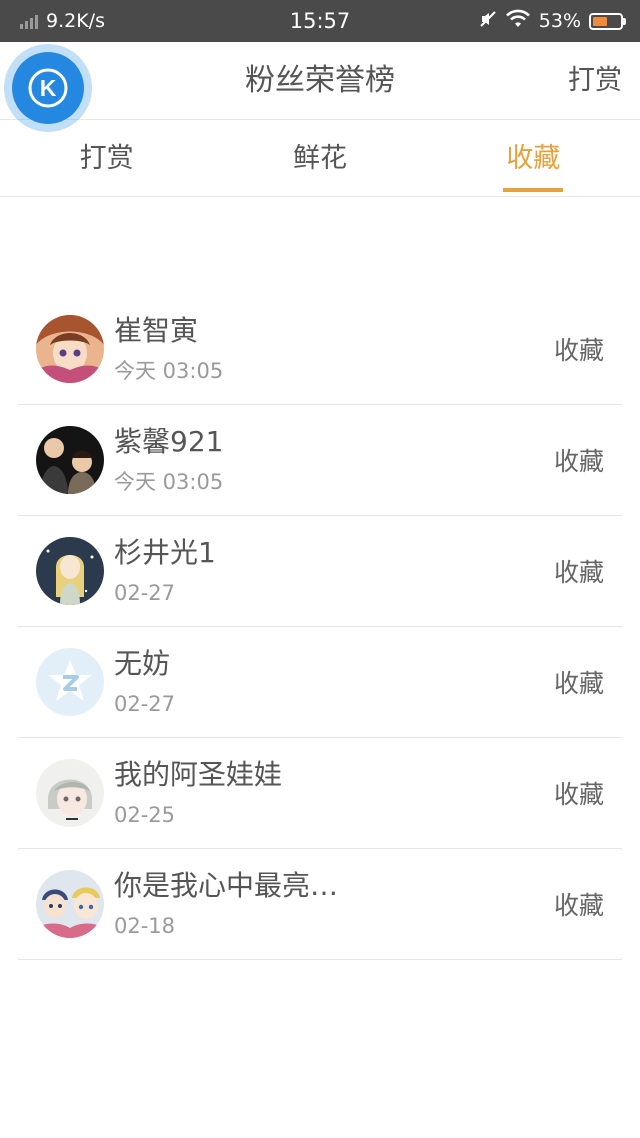 The image size is (640, 1138). What do you see at coordinates (334, 793) in the screenshot?
I see `row-text: 我的阿圣娃娃 02-25` at bounding box center [334, 793].